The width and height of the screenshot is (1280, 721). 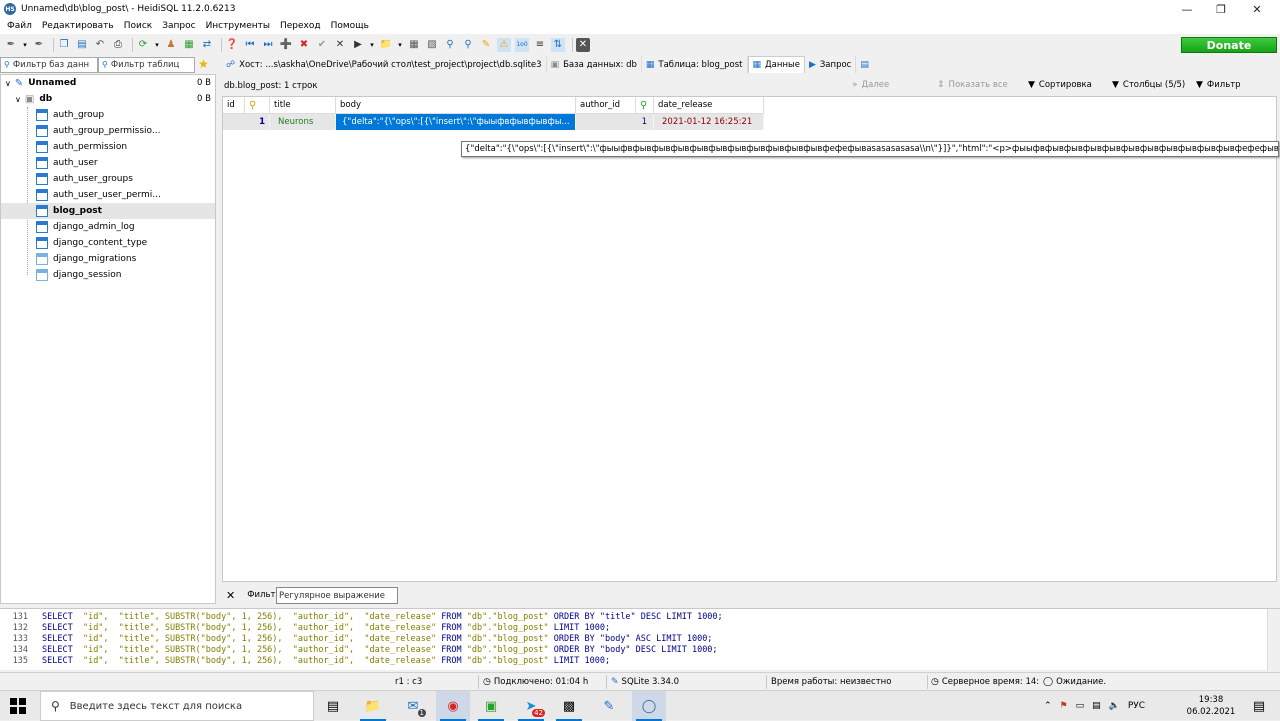 I want to click on database-filter-input: ⚲ Фильтр баз данн, so click(x=49, y=64).